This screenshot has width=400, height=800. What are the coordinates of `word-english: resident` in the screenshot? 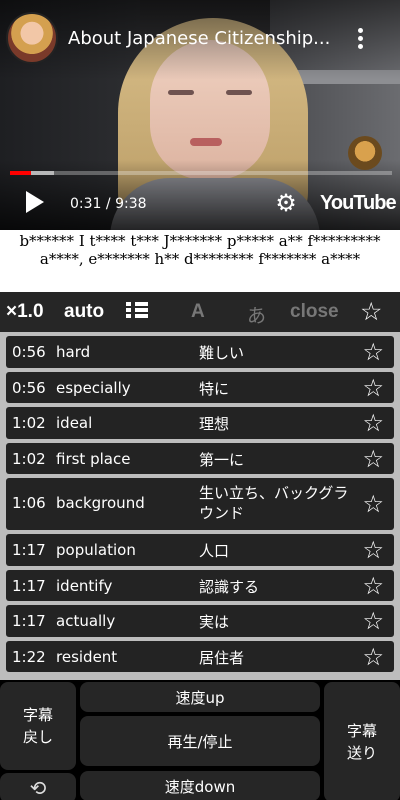 It's located at (87, 656).